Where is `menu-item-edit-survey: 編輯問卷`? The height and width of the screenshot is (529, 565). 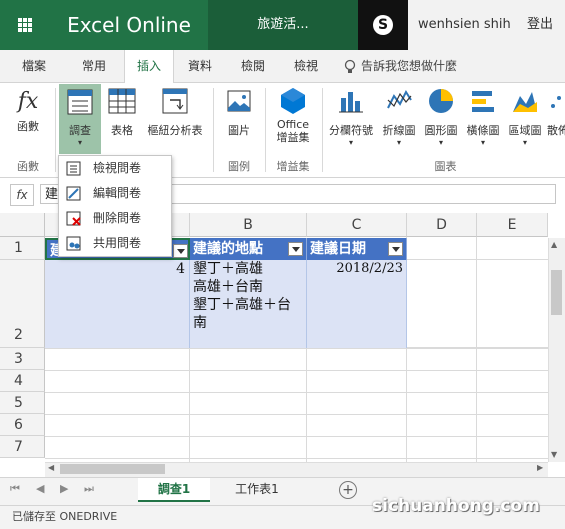 menu-item-edit-survey: 編輯問卷 is located at coordinates (115, 193).